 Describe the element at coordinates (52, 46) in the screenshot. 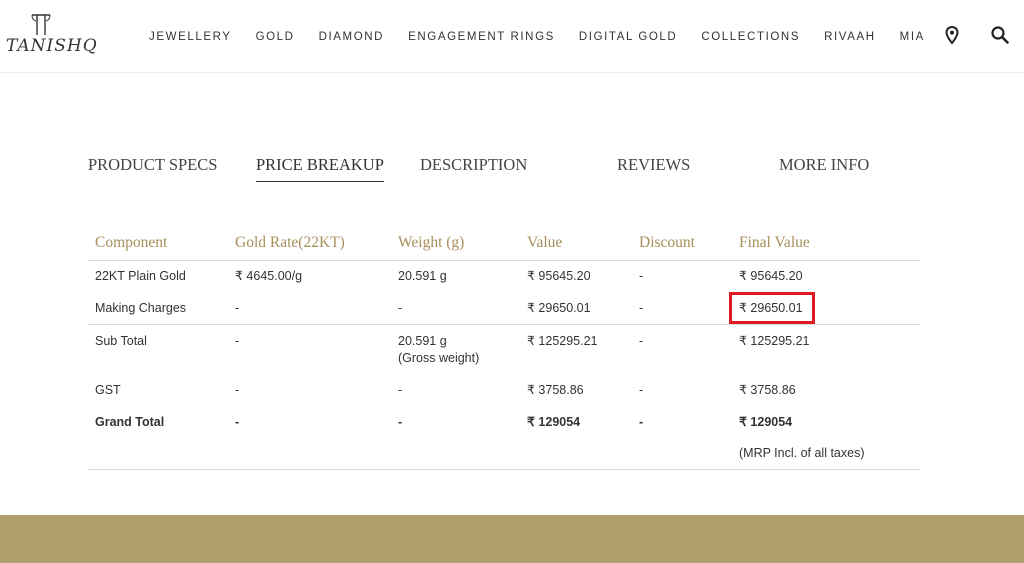

I see `logo-text: TANISHQ` at that location.